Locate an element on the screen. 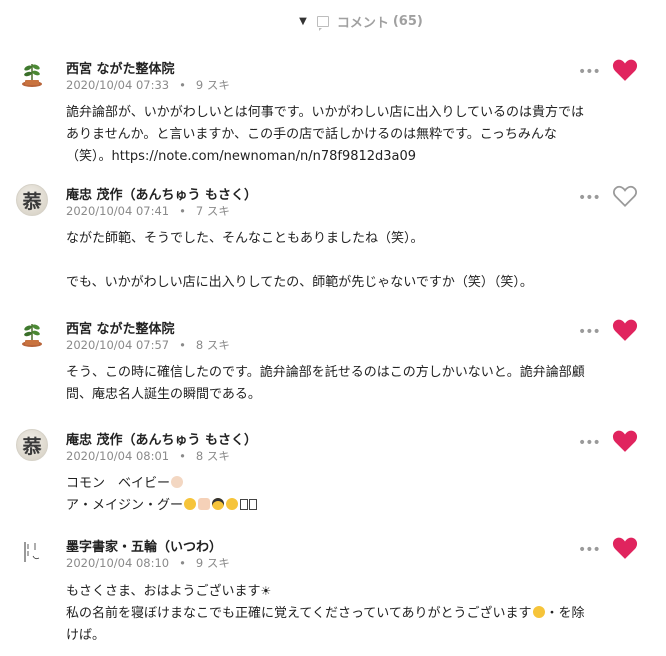 This screenshot has height=656, width=666. comments-header: ▼ コメント (65) is located at coordinates (333, 21).